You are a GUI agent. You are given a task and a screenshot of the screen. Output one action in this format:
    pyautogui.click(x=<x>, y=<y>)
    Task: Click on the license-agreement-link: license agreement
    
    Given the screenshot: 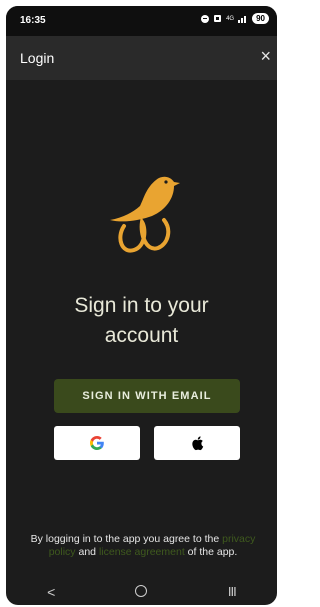 What is the action you would take?
    pyautogui.click(x=142, y=552)
    